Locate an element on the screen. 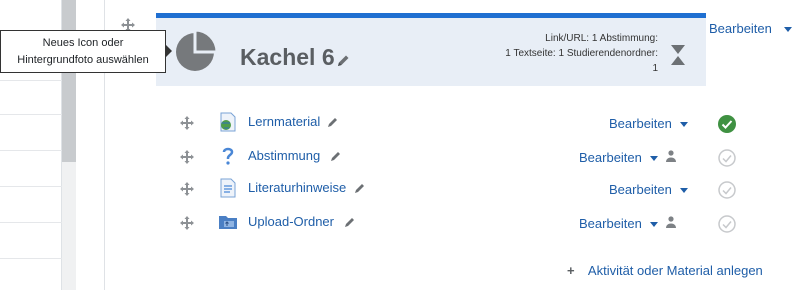 This screenshot has height=290, width=799. activity-row: Literaturhinweise Bearbeiten is located at coordinates (399, 189).